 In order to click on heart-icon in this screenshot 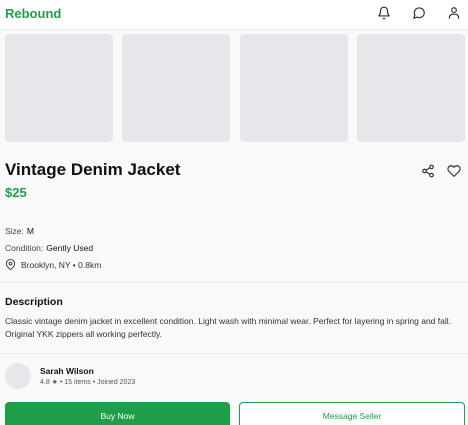, I will do `click(454, 171)`.